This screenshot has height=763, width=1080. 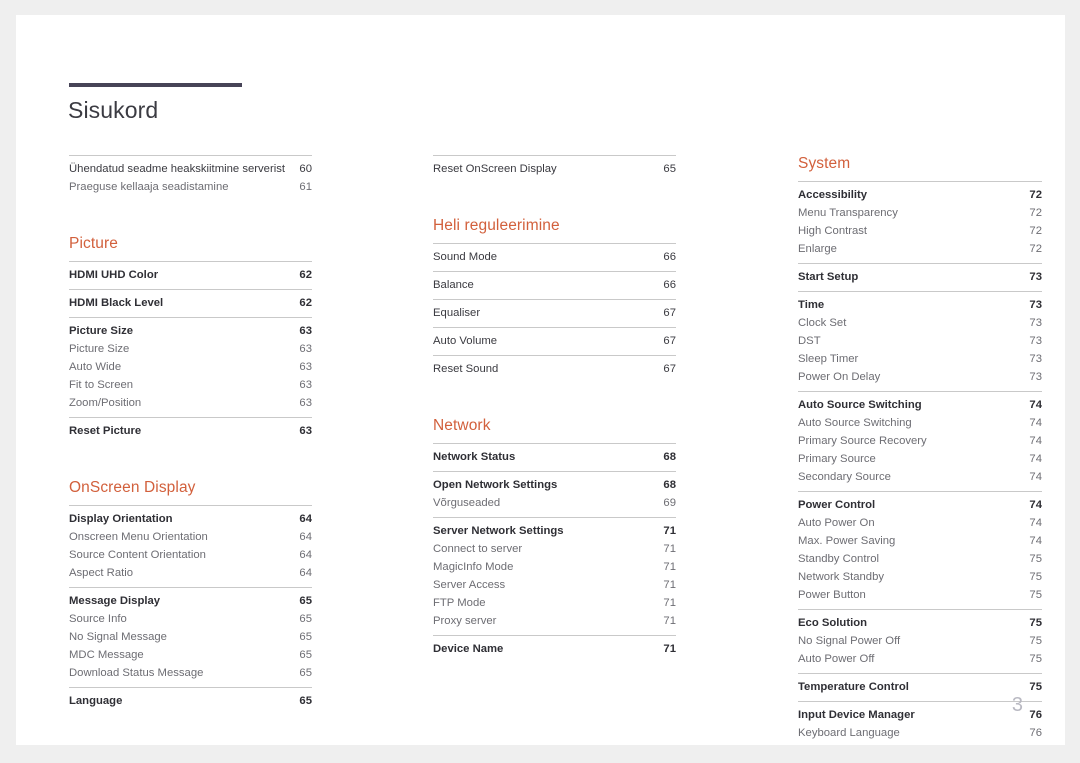 I want to click on toc-entry-label: Auto Source Switching, so click(x=855, y=422).